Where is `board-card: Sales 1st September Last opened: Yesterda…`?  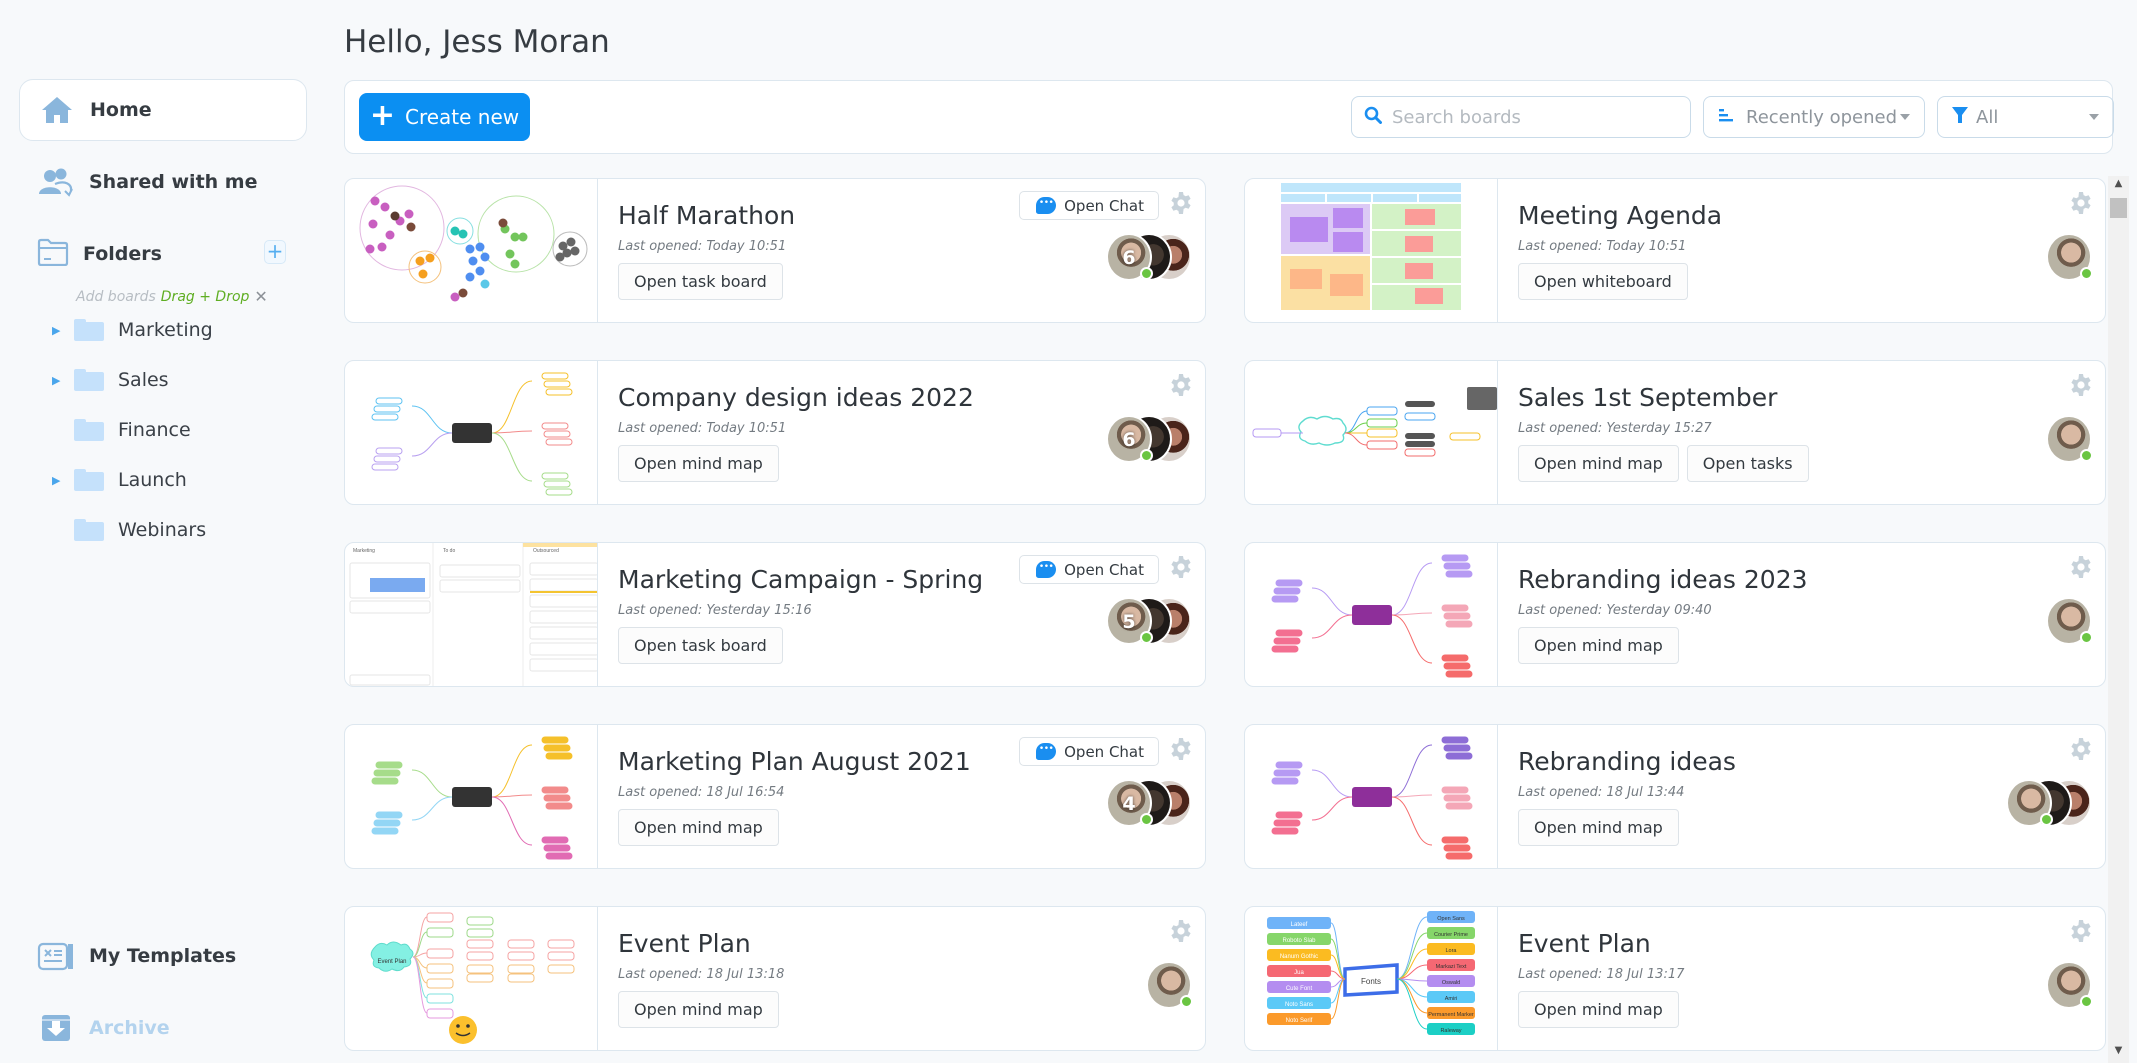 board-card: Sales 1st September Last opened: Yesterda… is located at coordinates (1675, 432).